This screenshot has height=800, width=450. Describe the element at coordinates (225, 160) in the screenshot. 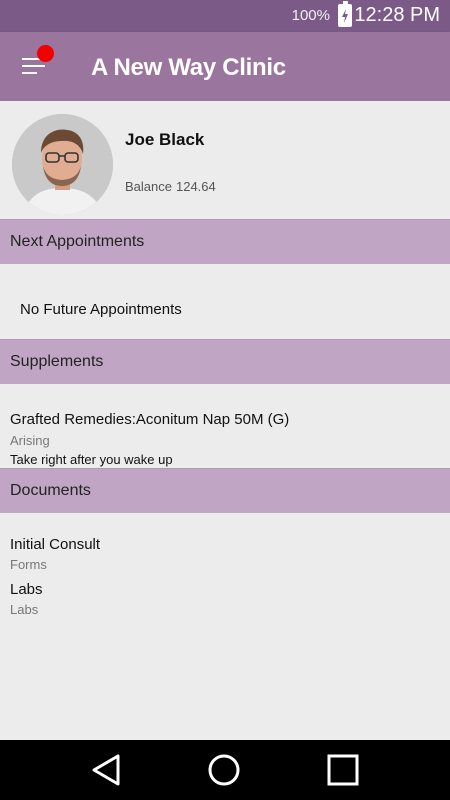

I see `profile-card: Joe Black Balance 124.64` at that location.